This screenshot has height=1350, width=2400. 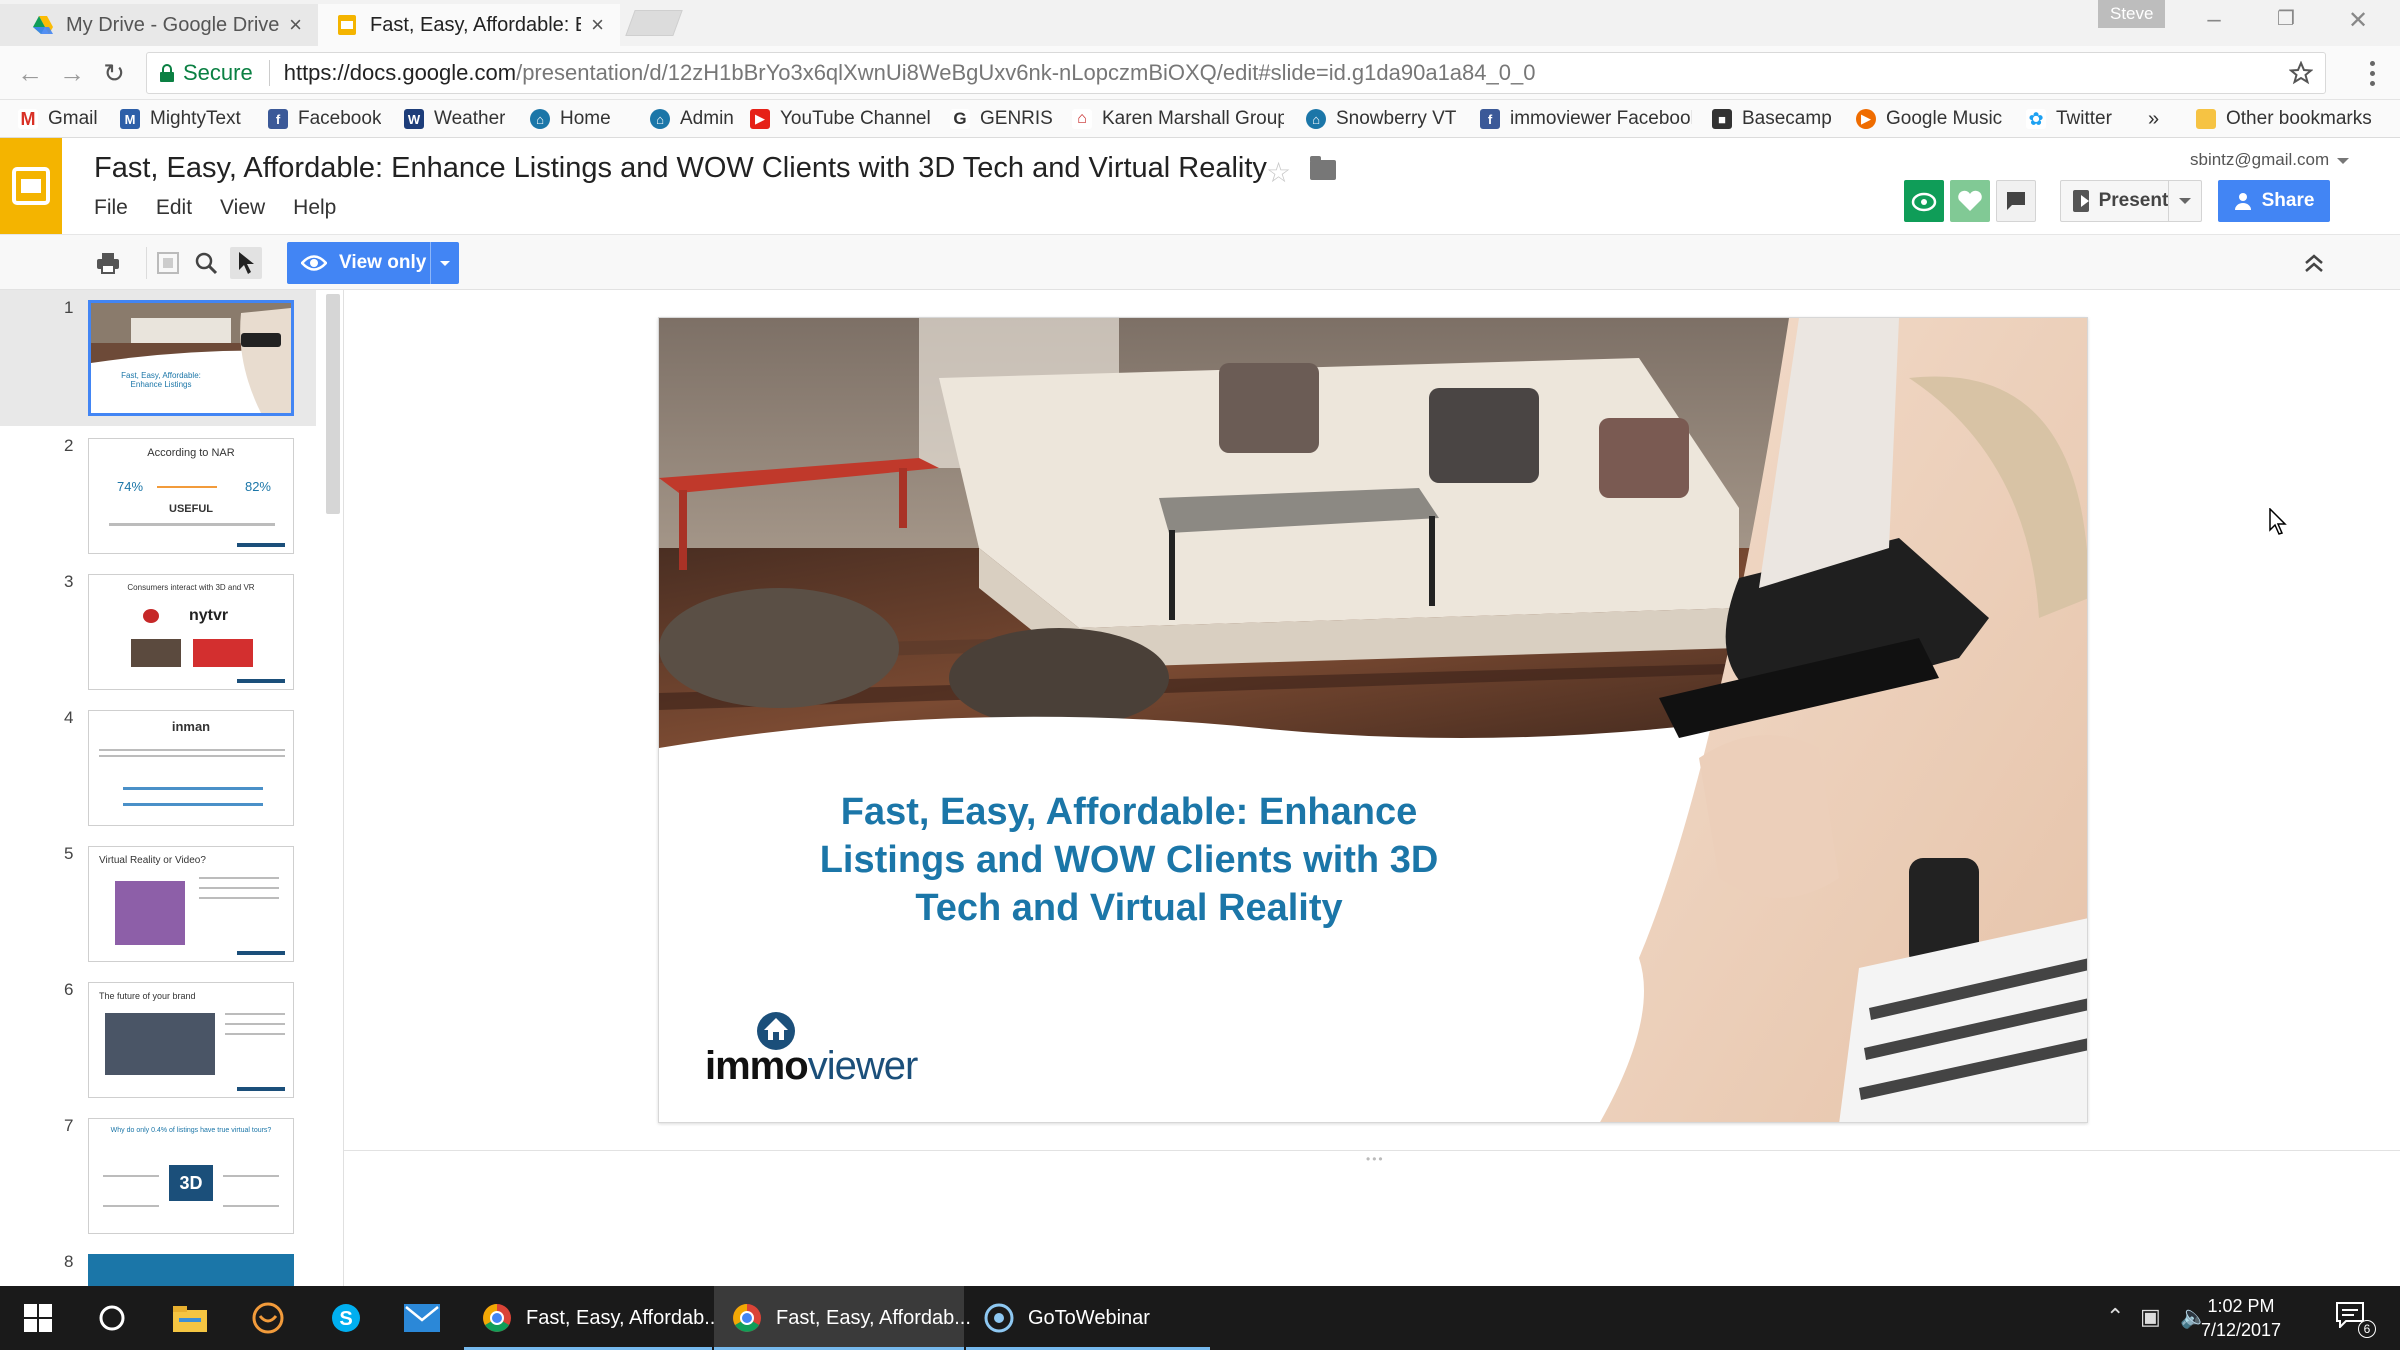 What do you see at coordinates (2288, 200) in the screenshot?
I see `share-label: Share` at bounding box center [2288, 200].